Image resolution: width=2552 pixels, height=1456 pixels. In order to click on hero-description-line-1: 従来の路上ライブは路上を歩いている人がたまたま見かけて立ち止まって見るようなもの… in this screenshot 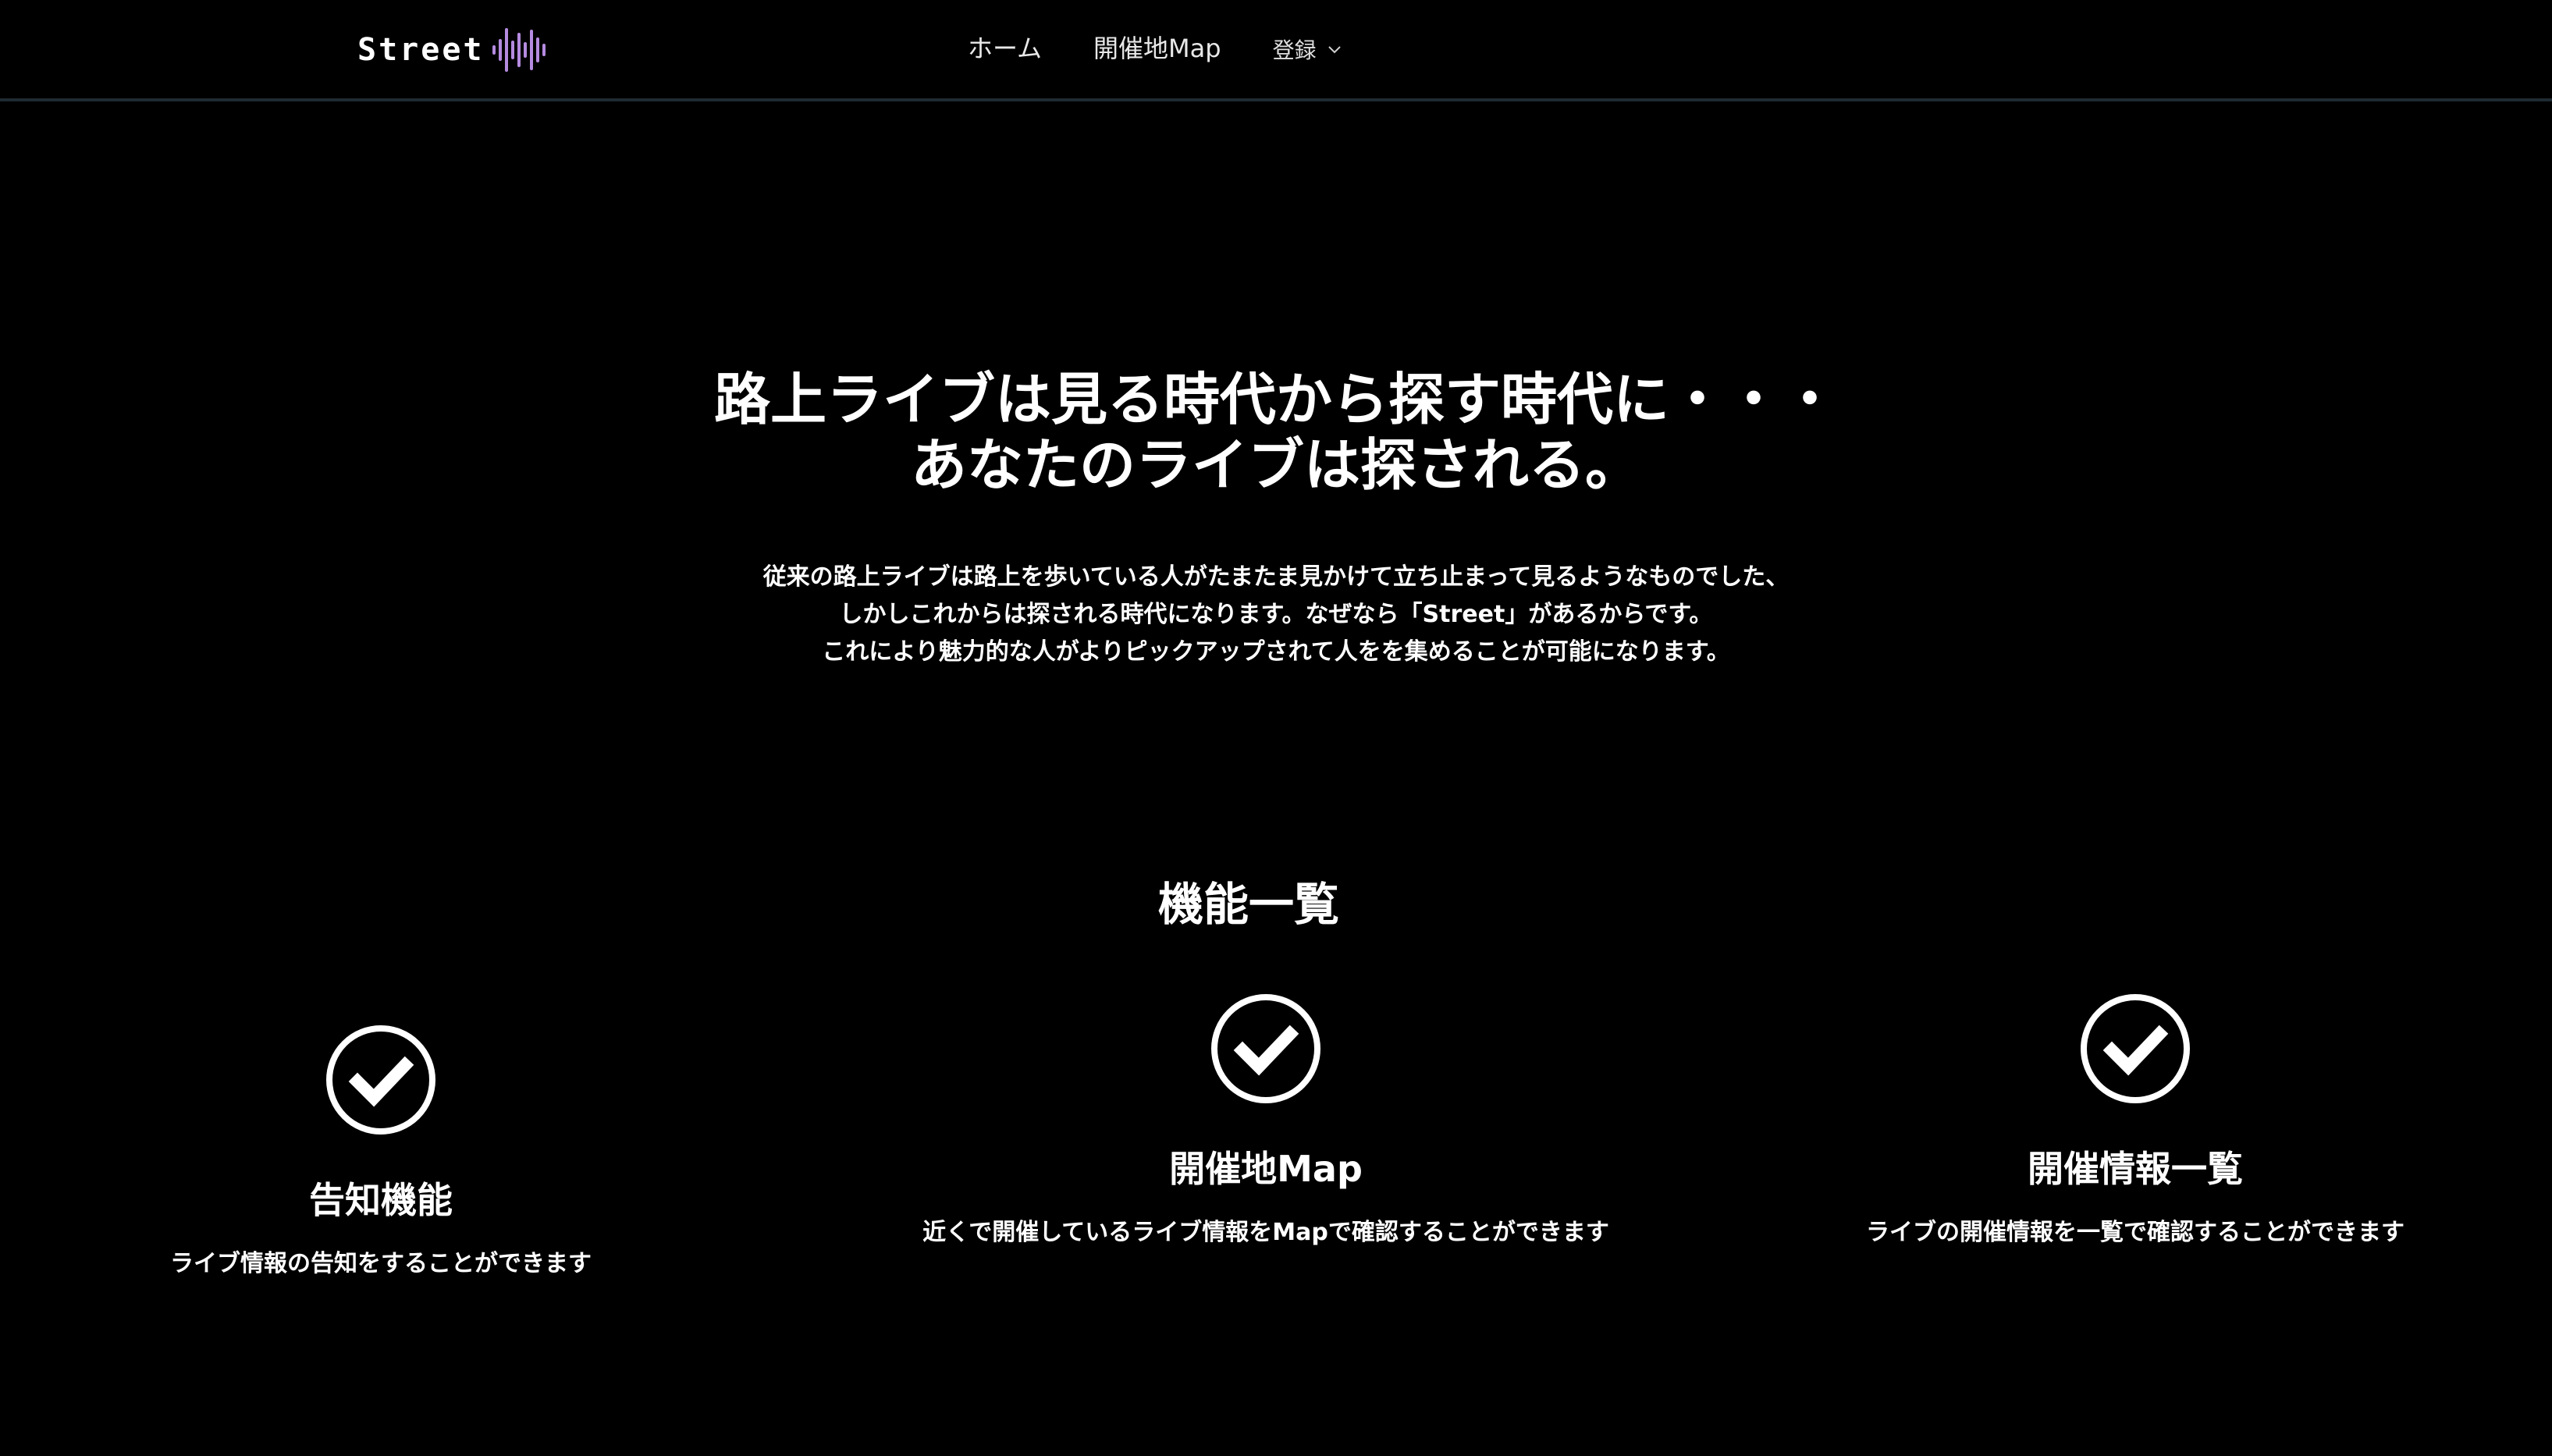, I will do `click(1276, 577)`.